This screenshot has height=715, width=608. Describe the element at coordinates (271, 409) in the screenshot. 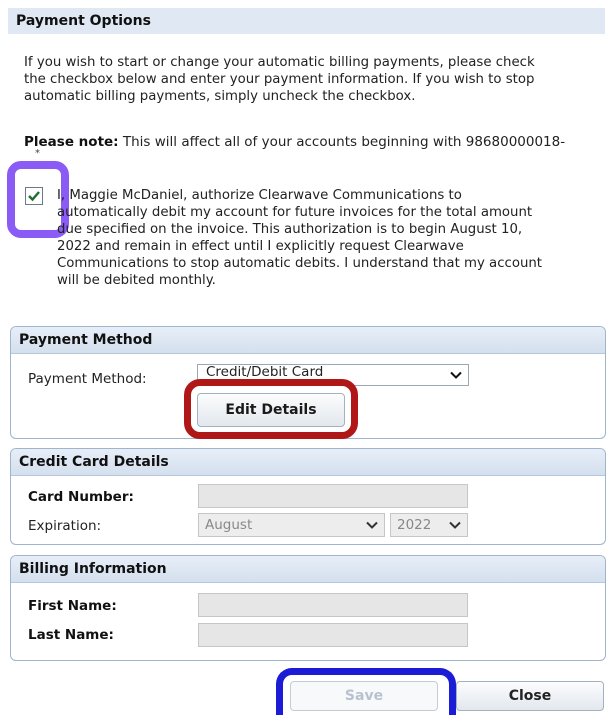

I see `edit-details-highlight-ring` at that location.